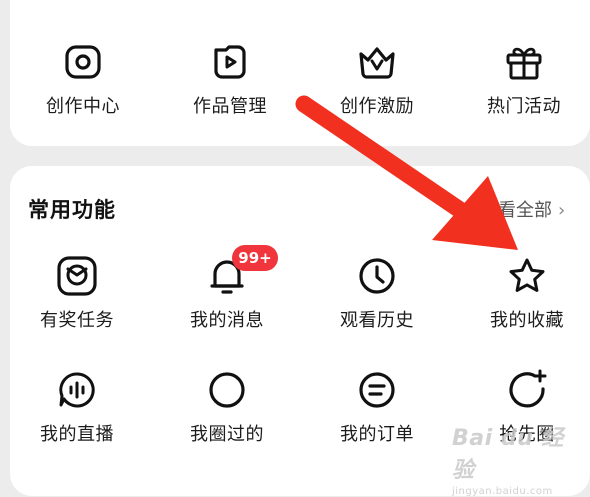 This screenshot has width=590, height=497. What do you see at coordinates (255, 258) in the screenshot?
I see `unread-badge: 99+` at bounding box center [255, 258].